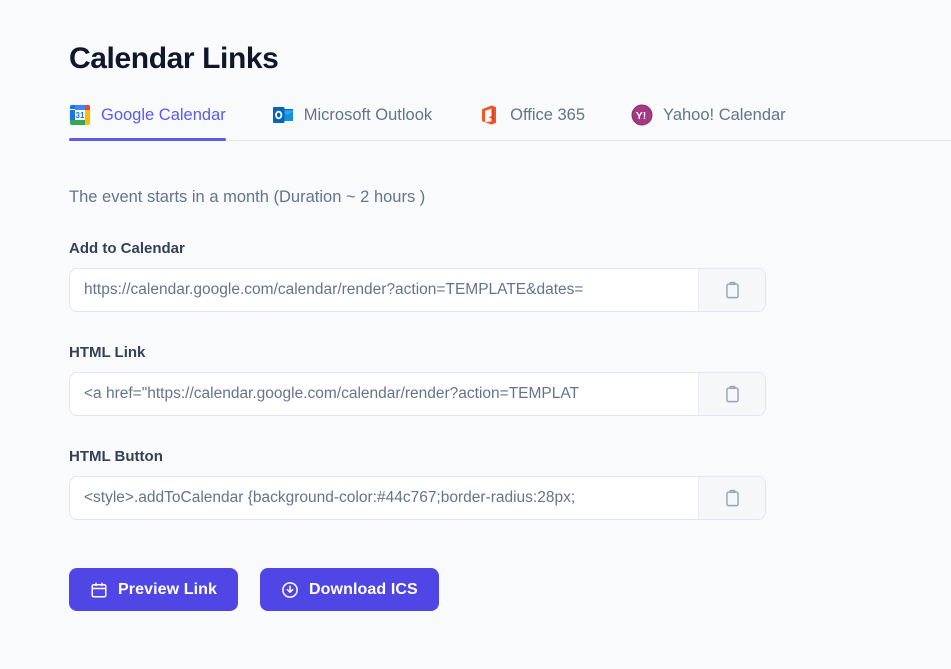 The height and width of the screenshot is (669, 951). What do you see at coordinates (724, 114) in the screenshot?
I see `tab-label: Yahoo! Calendar` at bounding box center [724, 114].